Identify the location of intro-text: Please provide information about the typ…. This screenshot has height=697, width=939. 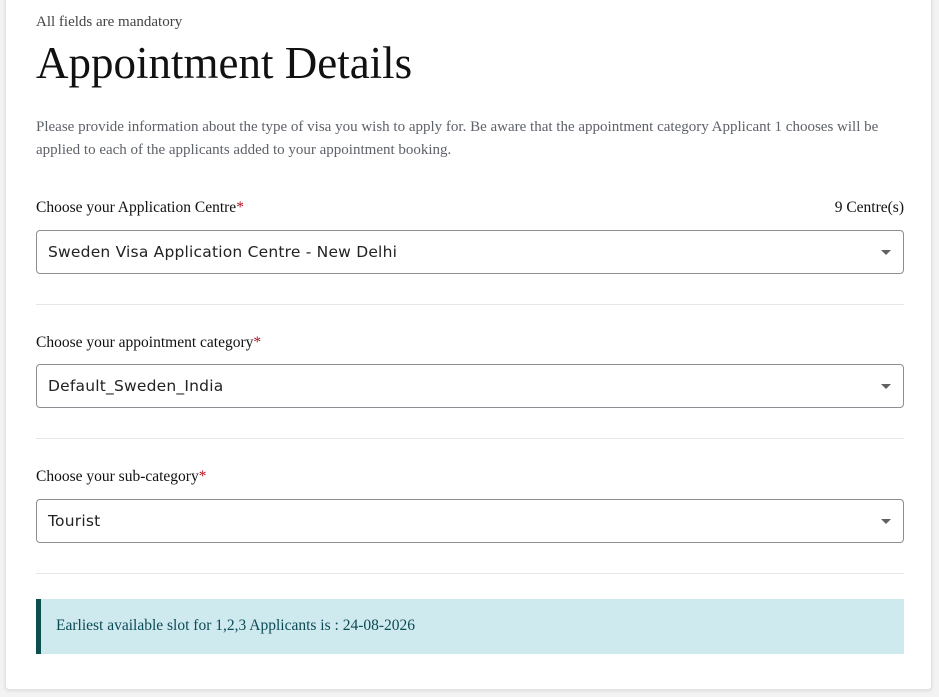
(457, 138).